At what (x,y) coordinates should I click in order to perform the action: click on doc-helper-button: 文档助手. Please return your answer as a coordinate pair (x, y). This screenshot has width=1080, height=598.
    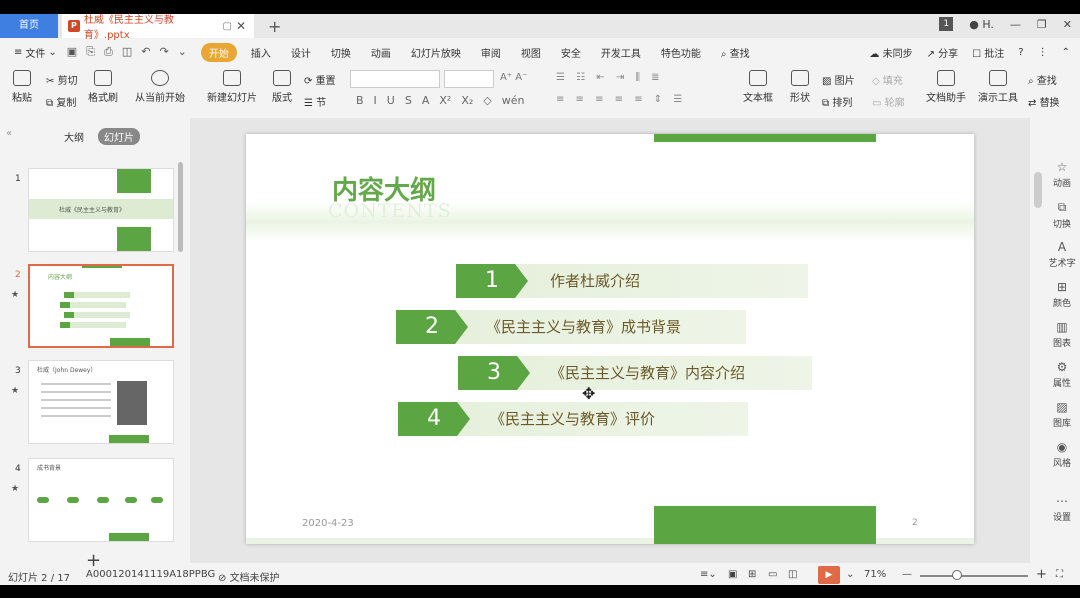
    Looking at the image, I should click on (946, 87).